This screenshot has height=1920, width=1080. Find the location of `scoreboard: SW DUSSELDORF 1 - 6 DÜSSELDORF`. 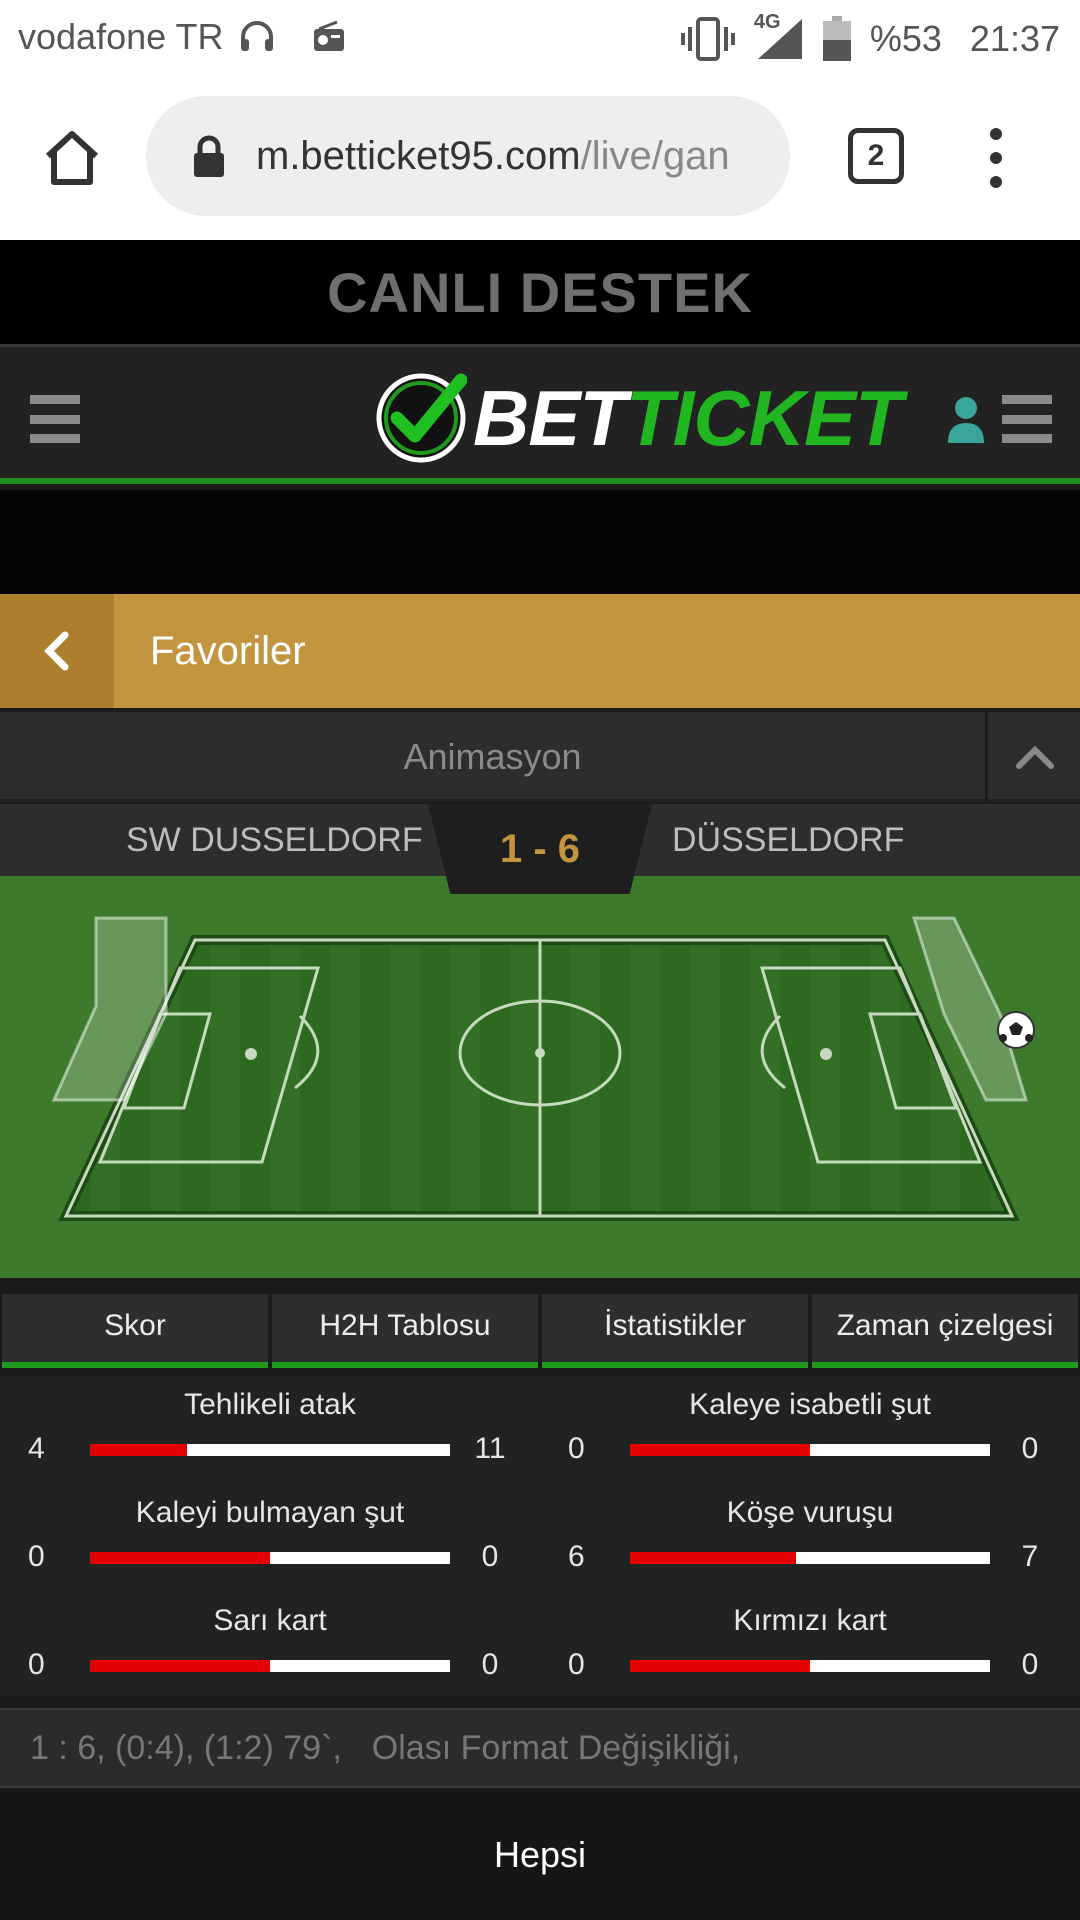

scoreboard: SW DUSSELDORF 1 - 6 DÜSSELDORF is located at coordinates (540, 849).